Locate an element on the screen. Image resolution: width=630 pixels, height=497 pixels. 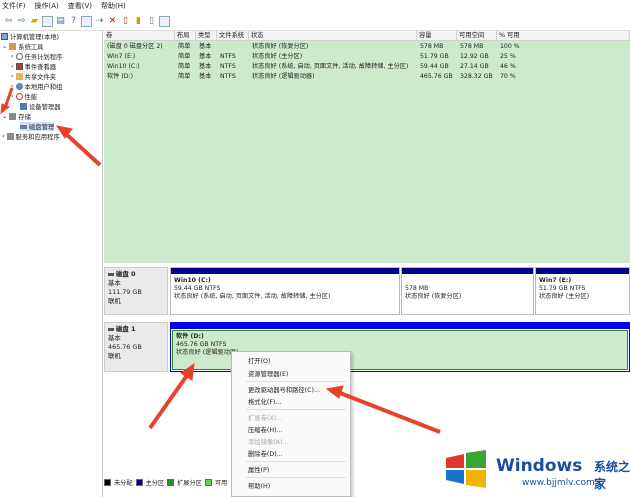
arrow-storage is located at coordinates (8, 98).